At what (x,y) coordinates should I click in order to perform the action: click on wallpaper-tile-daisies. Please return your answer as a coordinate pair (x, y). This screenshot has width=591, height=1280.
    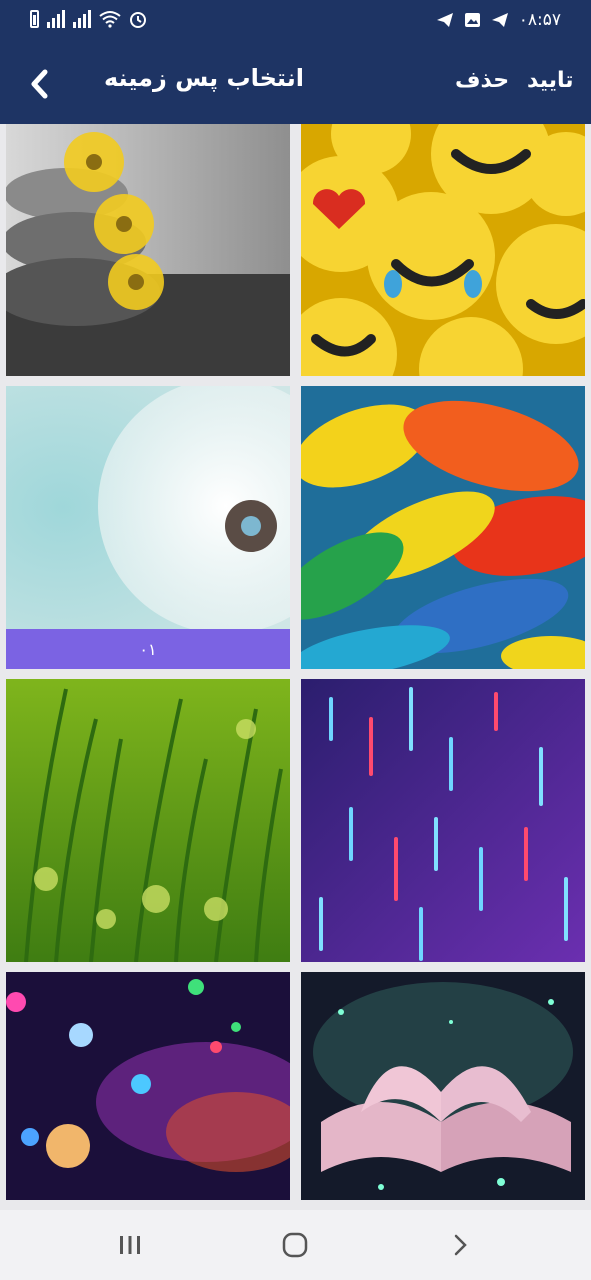
    Looking at the image, I should click on (148, 250).